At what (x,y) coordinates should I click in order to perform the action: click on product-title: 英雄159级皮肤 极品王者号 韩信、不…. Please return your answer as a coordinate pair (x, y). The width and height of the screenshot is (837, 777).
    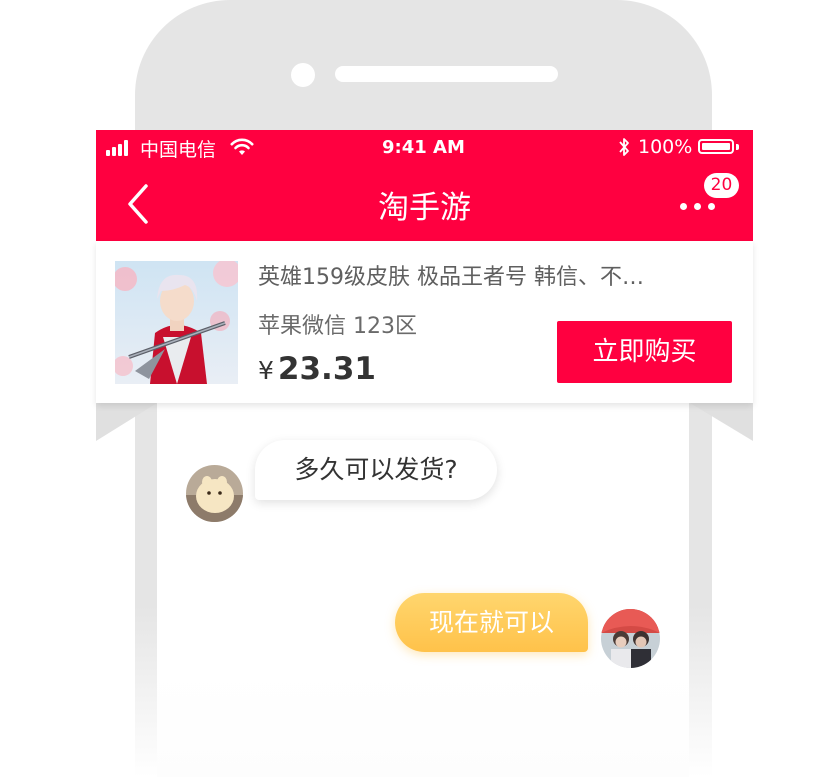
    Looking at the image, I should click on (451, 277).